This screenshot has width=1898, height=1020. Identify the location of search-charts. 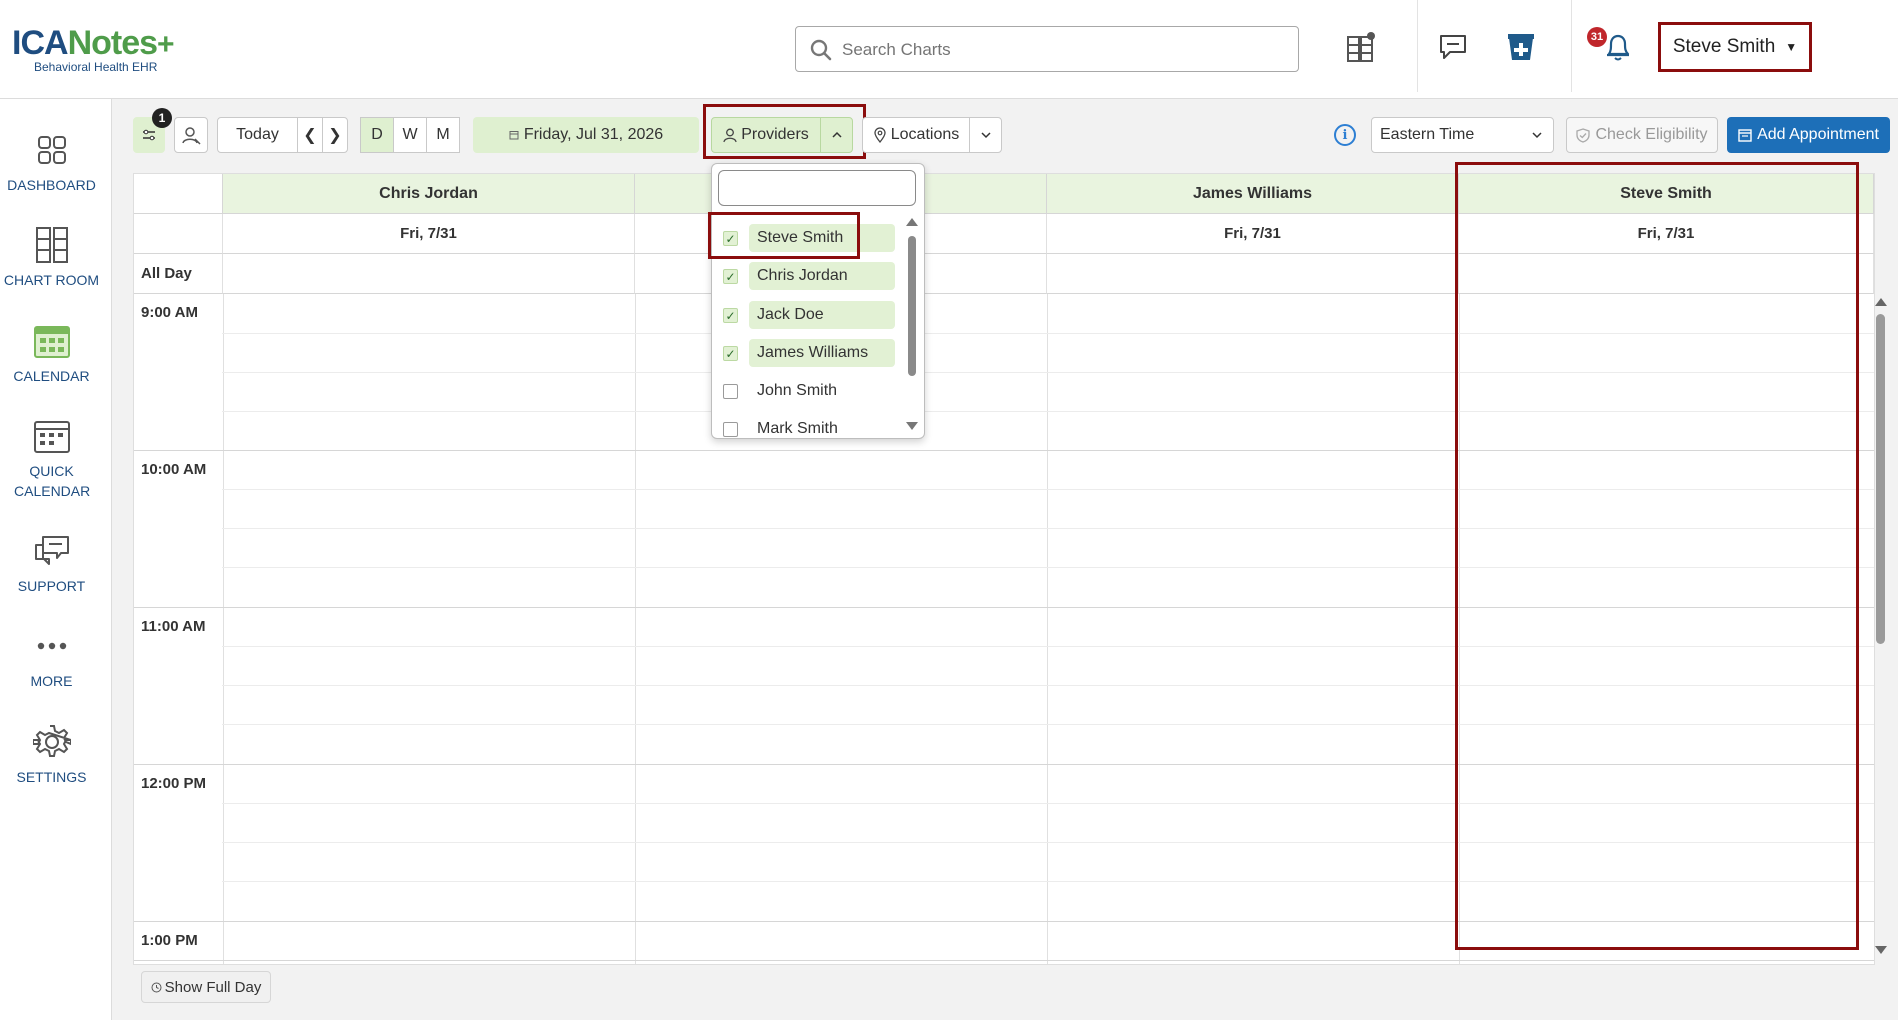
(1047, 49).